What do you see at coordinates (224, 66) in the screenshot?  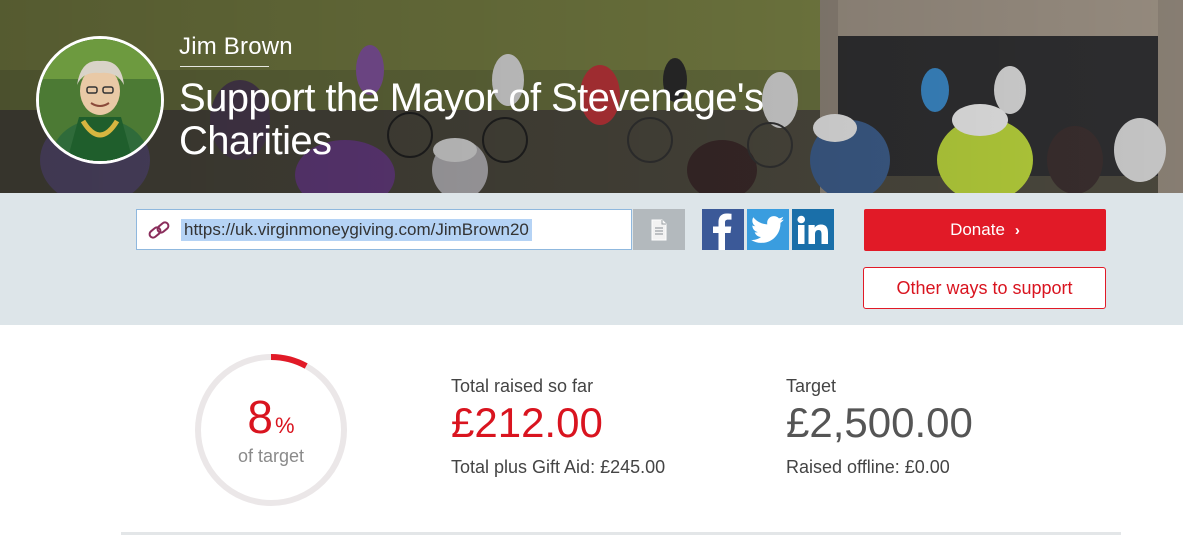 I see `name-underline` at bounding box center [224, 66].